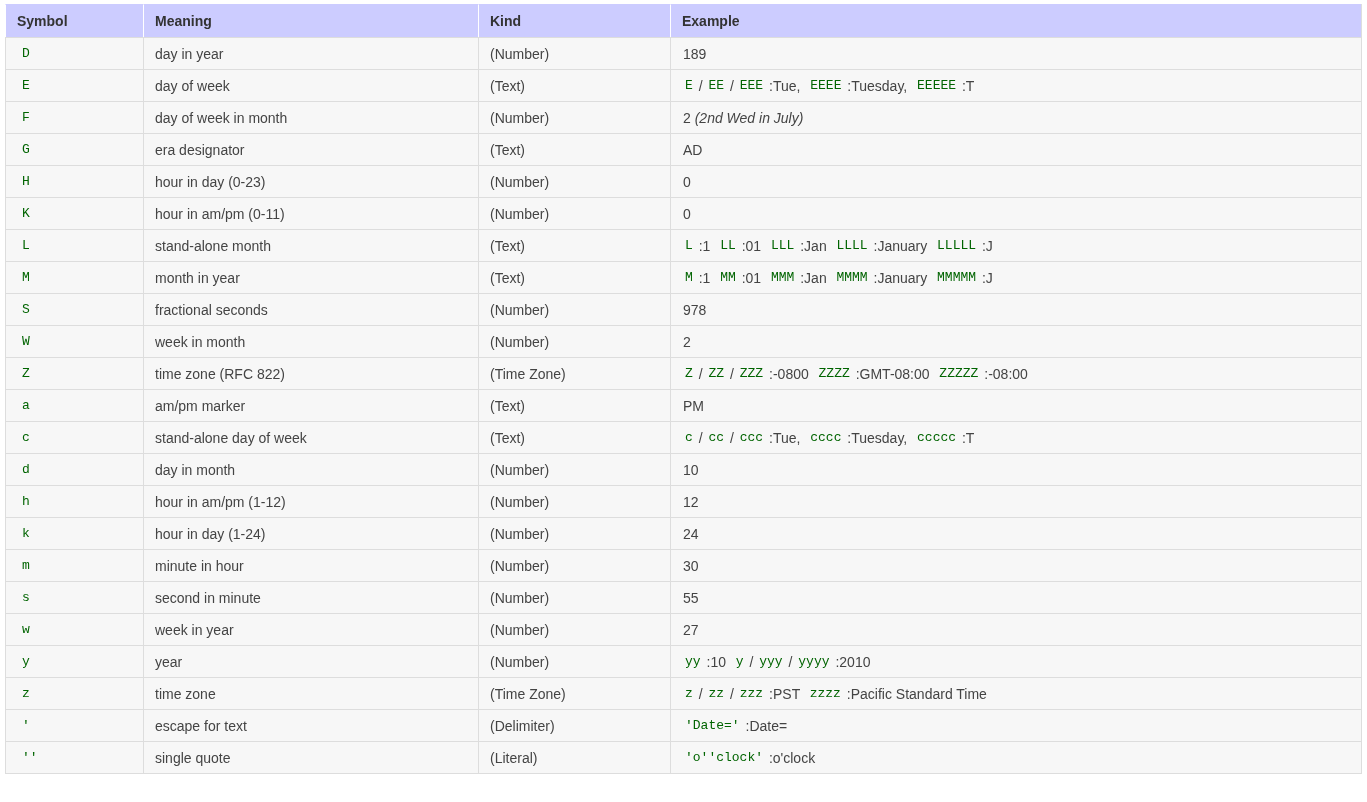 The height and width of the screenshot is (802, 1367). Describe the element at coordinates (310, 149) in the screenshot. I see `meaning-cell: era designator` at that location.